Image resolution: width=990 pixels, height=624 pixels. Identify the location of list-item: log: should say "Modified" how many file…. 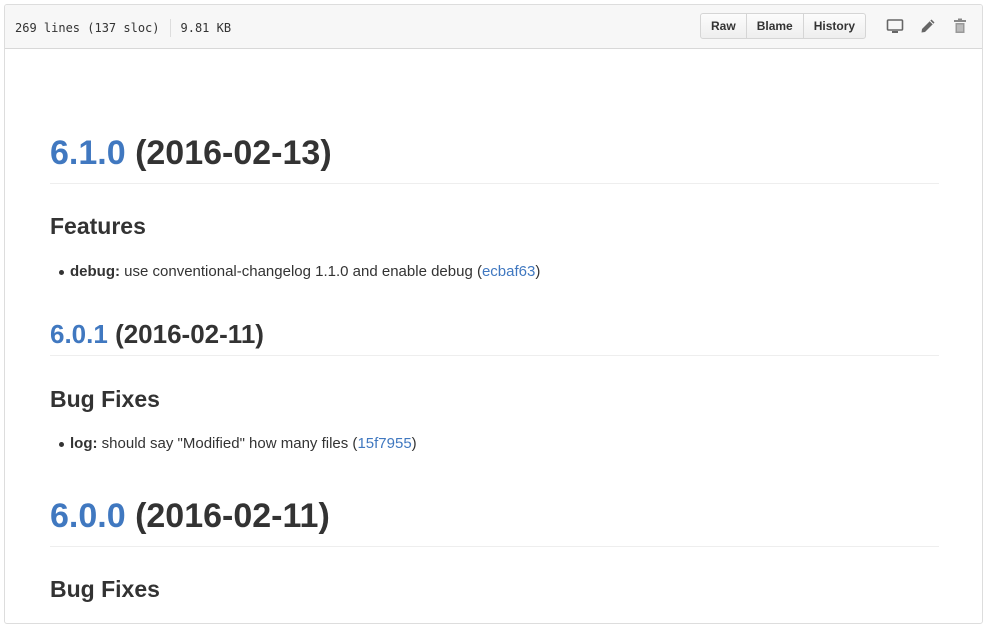
(238, 444).